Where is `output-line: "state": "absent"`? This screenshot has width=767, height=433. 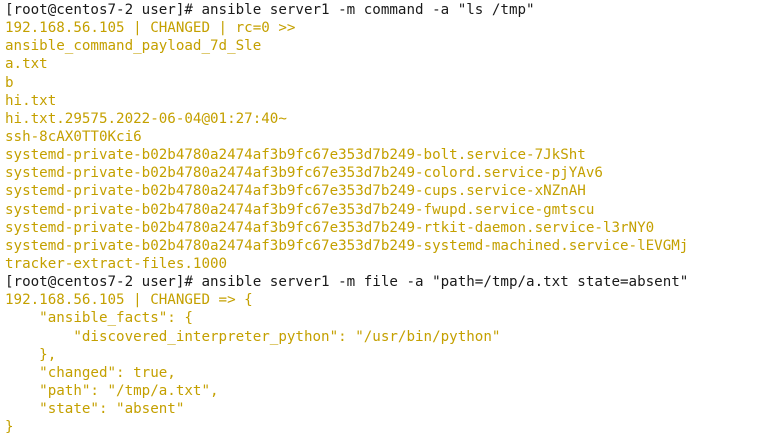 output-line: "state": "absent" is located at coordinates (95, 409).